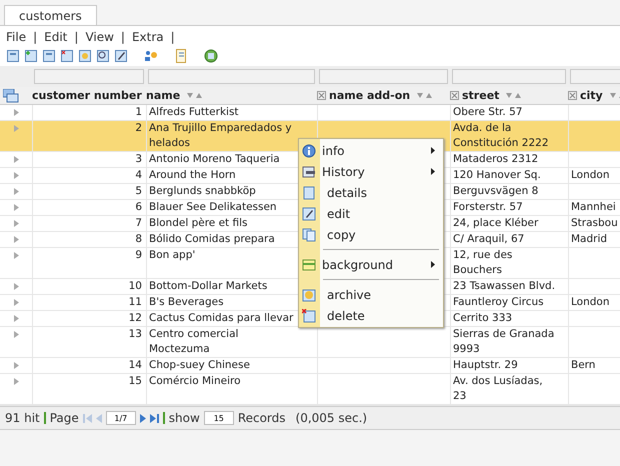  I want to click on table-cell: Madrid, so click(589, 239).